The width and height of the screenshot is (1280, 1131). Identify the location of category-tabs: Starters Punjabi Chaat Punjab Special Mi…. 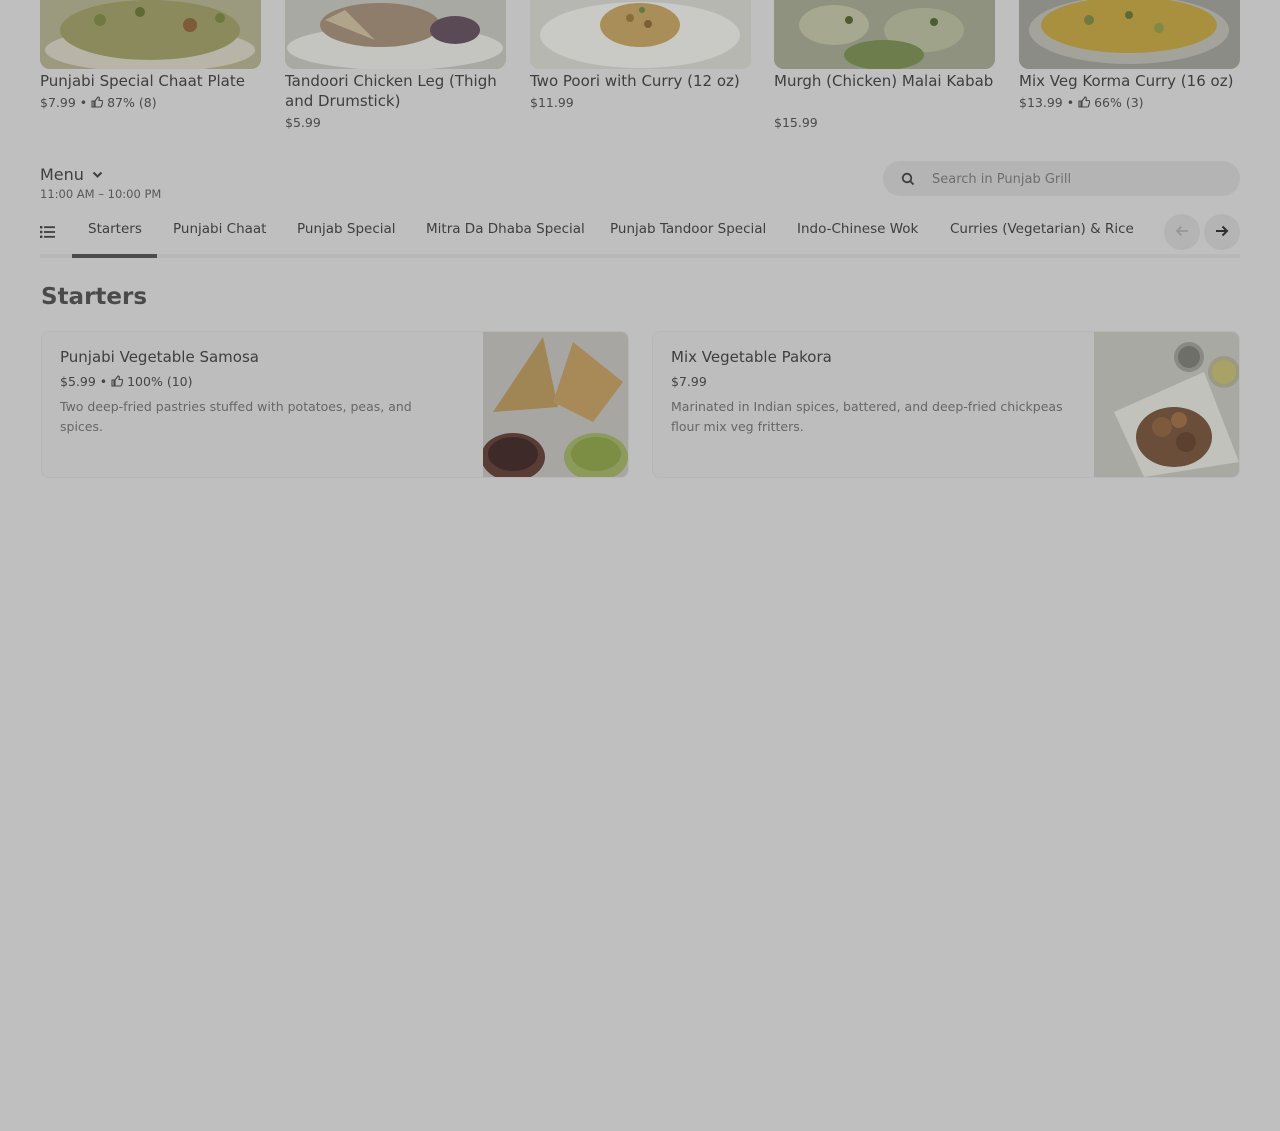
(640, 233).